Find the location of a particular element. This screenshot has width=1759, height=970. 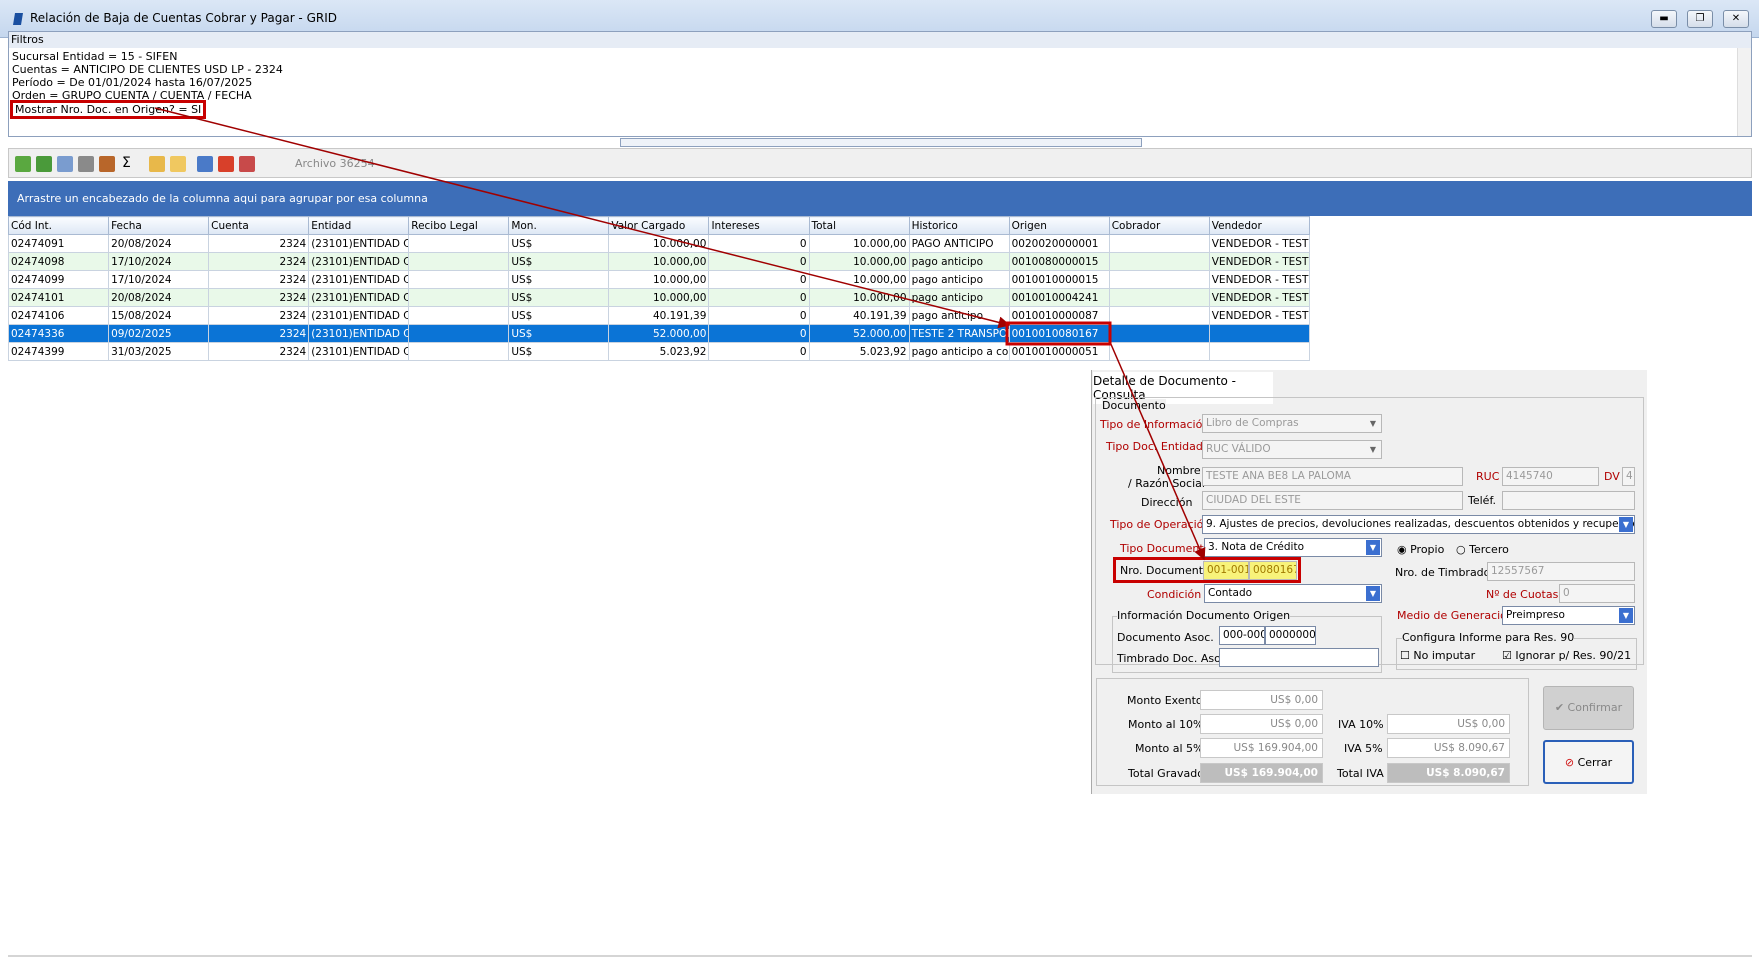

table-cell: 0010010000051 is located at coordinates (1059, 351).